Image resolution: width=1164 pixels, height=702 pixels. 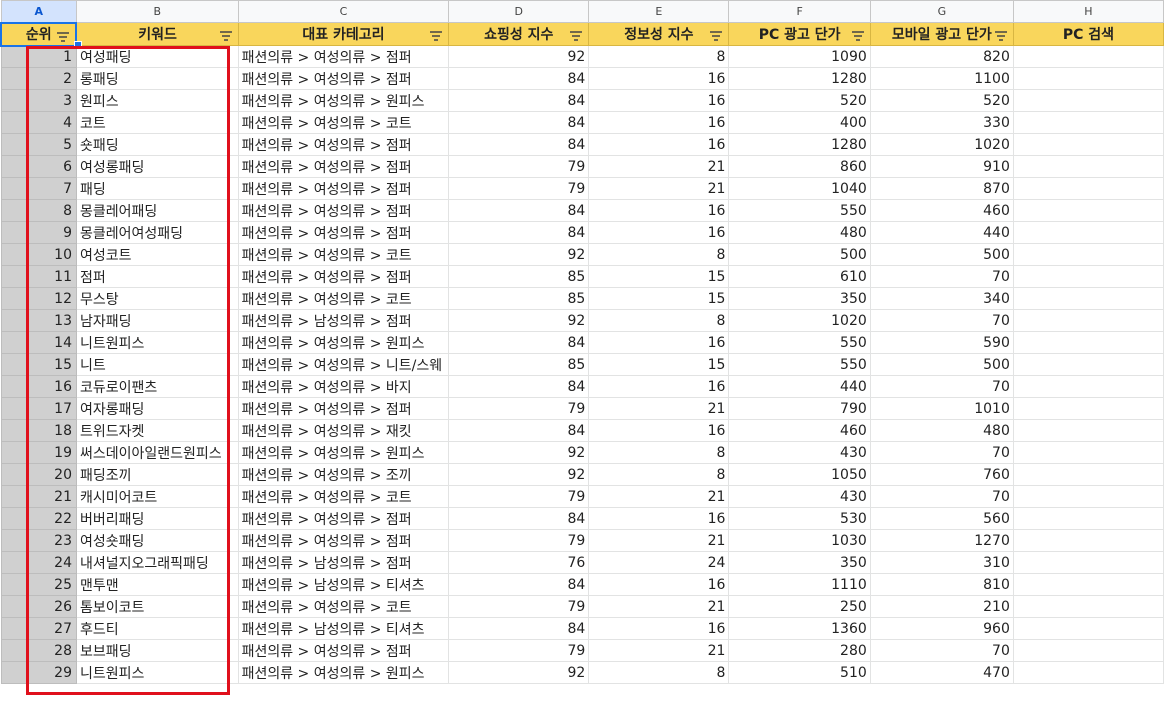 I want to click on pc-ad-price-cell: 520, so click(x=799, y=100).